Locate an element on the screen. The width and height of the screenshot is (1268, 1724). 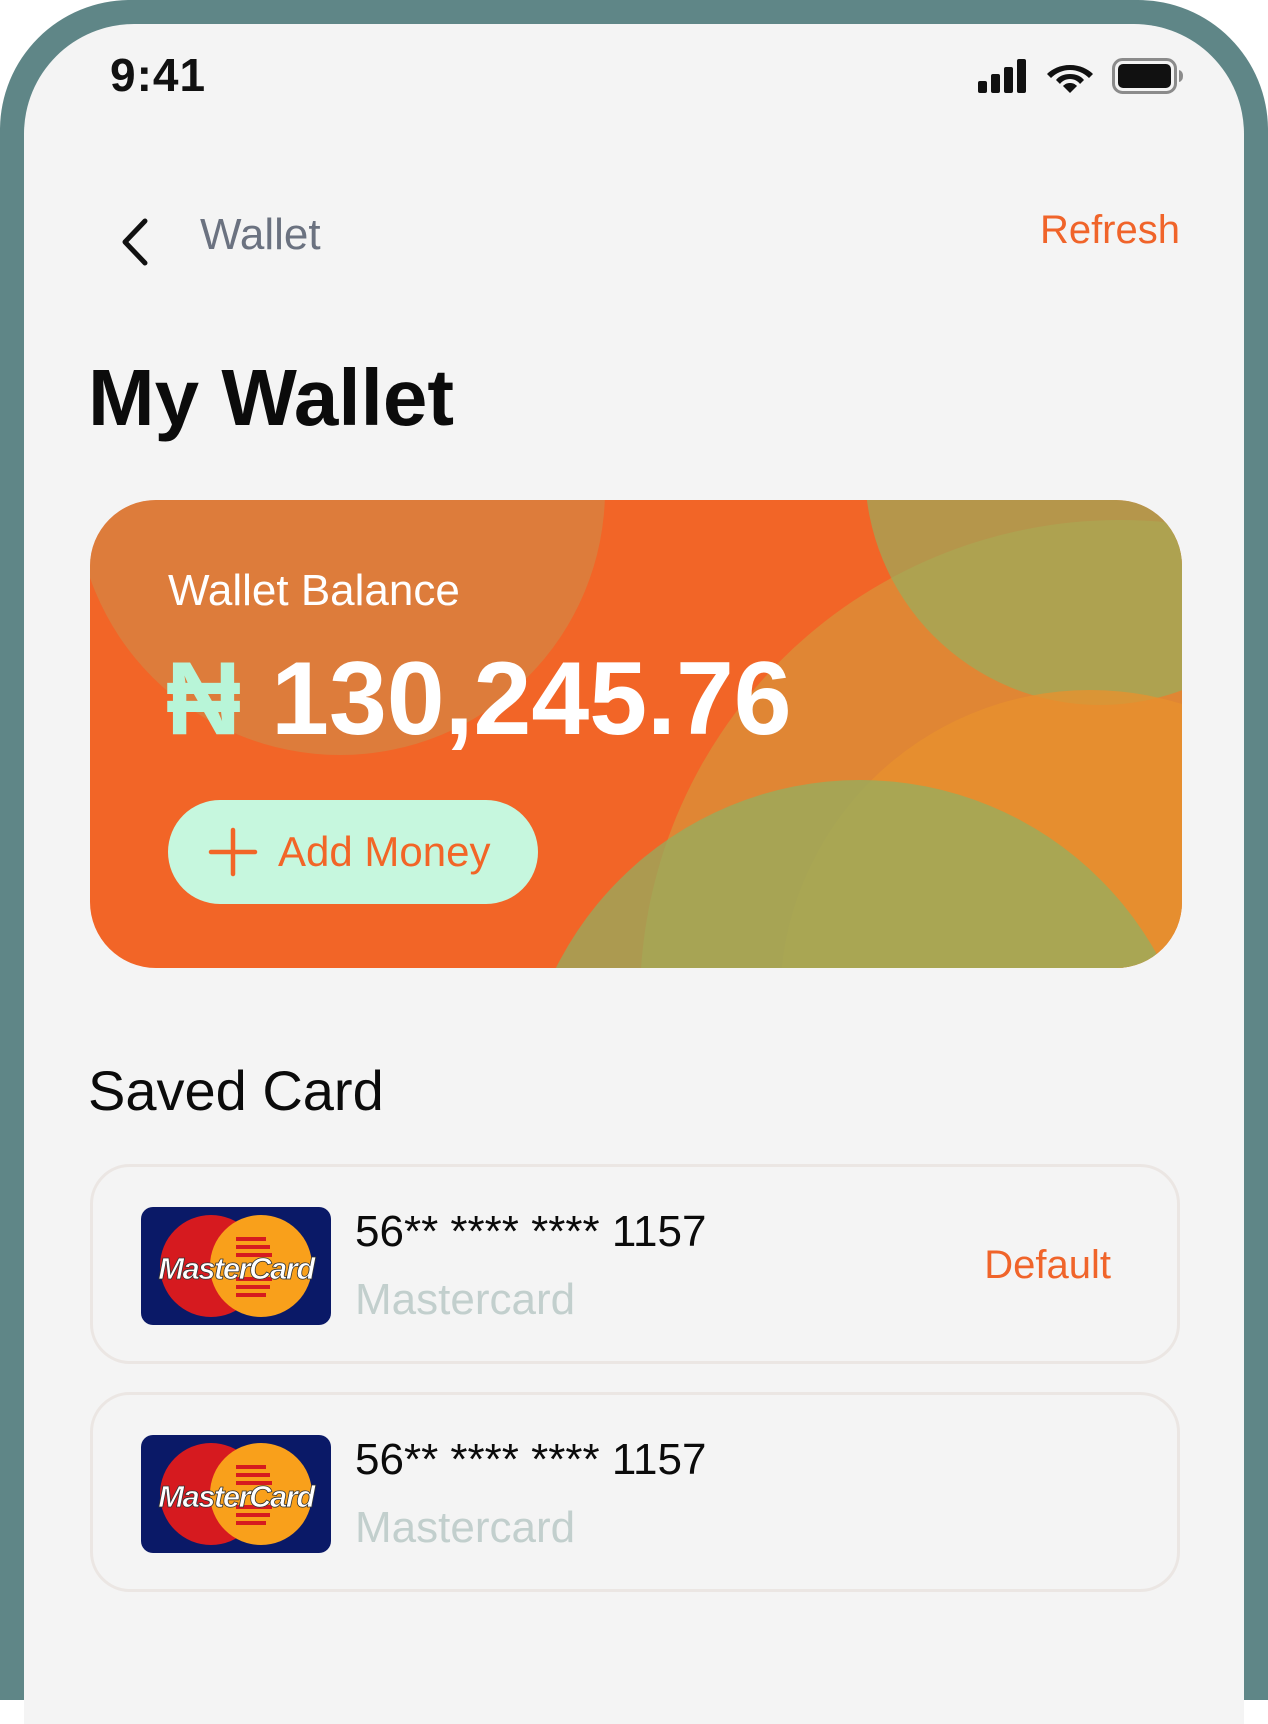
balance-amount: ₦ 130,245.76 is located at coordinates (479, 699).